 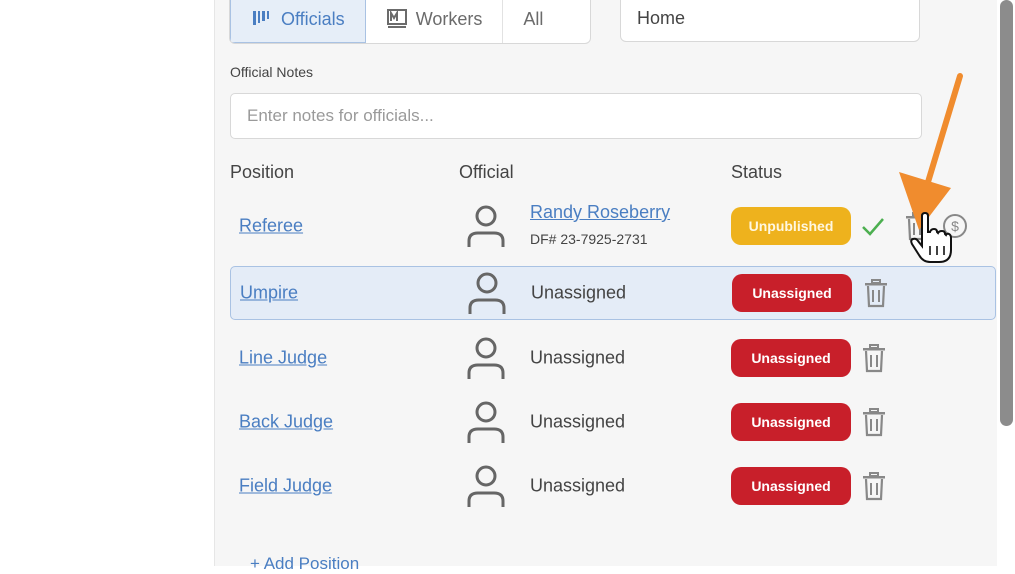 I want to click on position-link: Back Judge, so click(x=286, y=422).